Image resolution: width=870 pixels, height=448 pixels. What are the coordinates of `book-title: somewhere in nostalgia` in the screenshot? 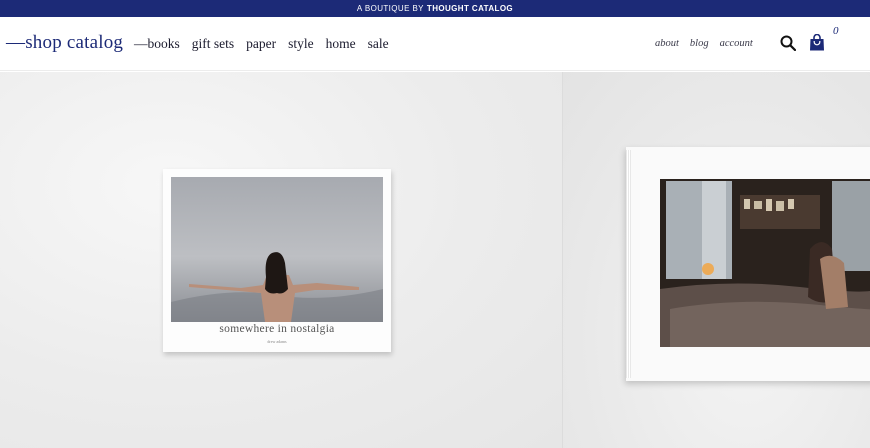 It's located at (277, 329).